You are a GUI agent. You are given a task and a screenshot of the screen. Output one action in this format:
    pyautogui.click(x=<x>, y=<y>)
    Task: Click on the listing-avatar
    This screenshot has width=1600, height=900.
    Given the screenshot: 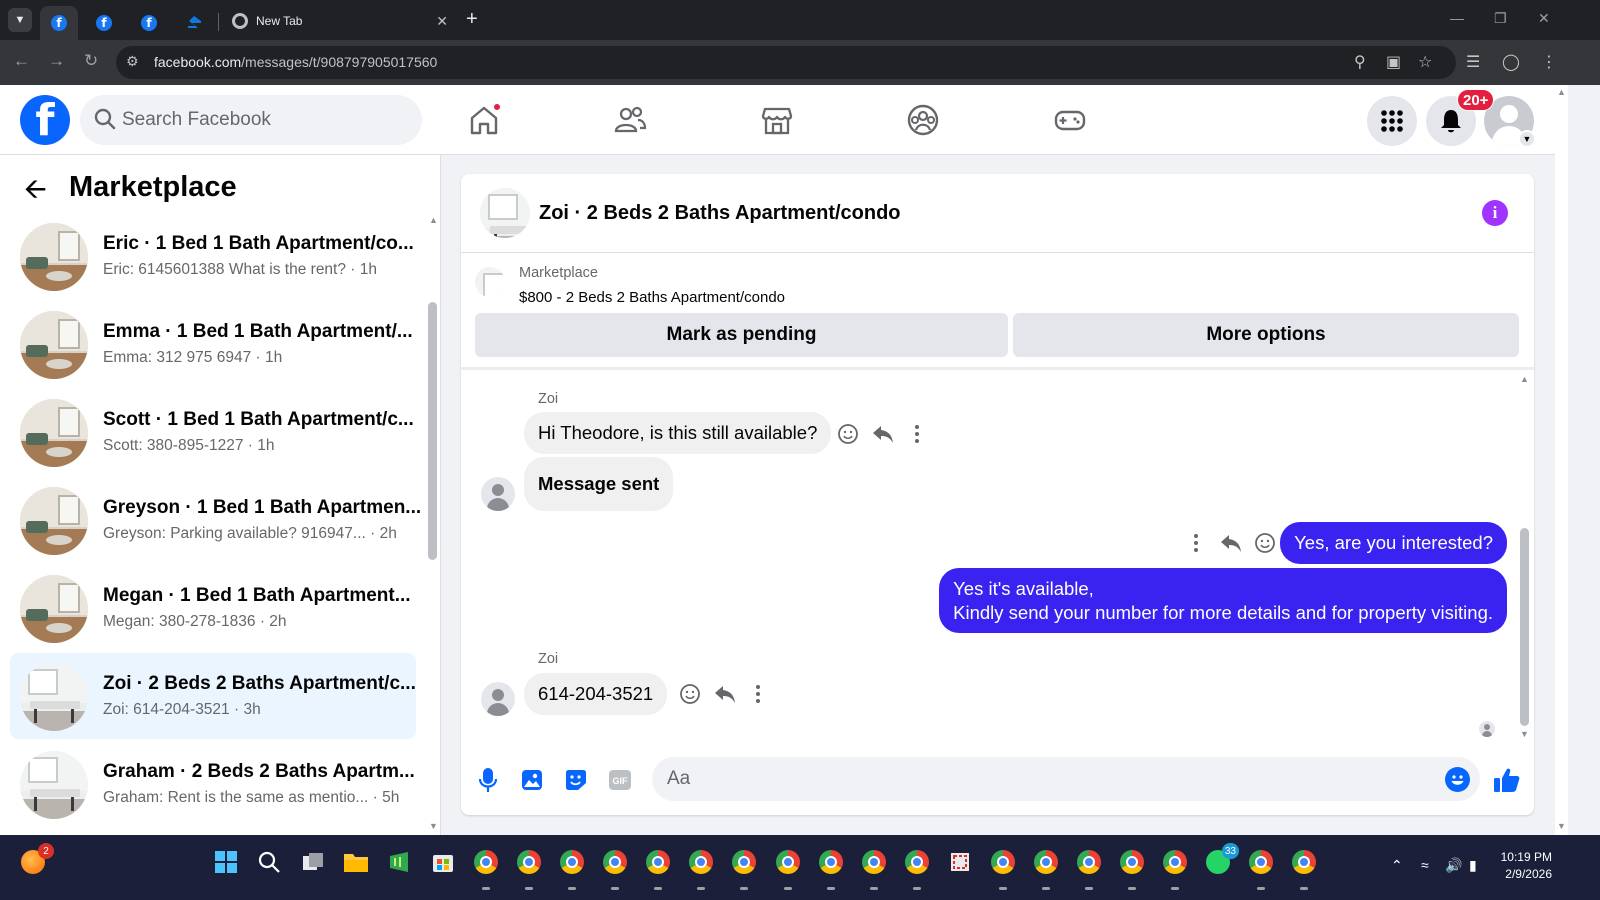 What is the action you would take?
    pyautogui.click(x=505, y=213)
    